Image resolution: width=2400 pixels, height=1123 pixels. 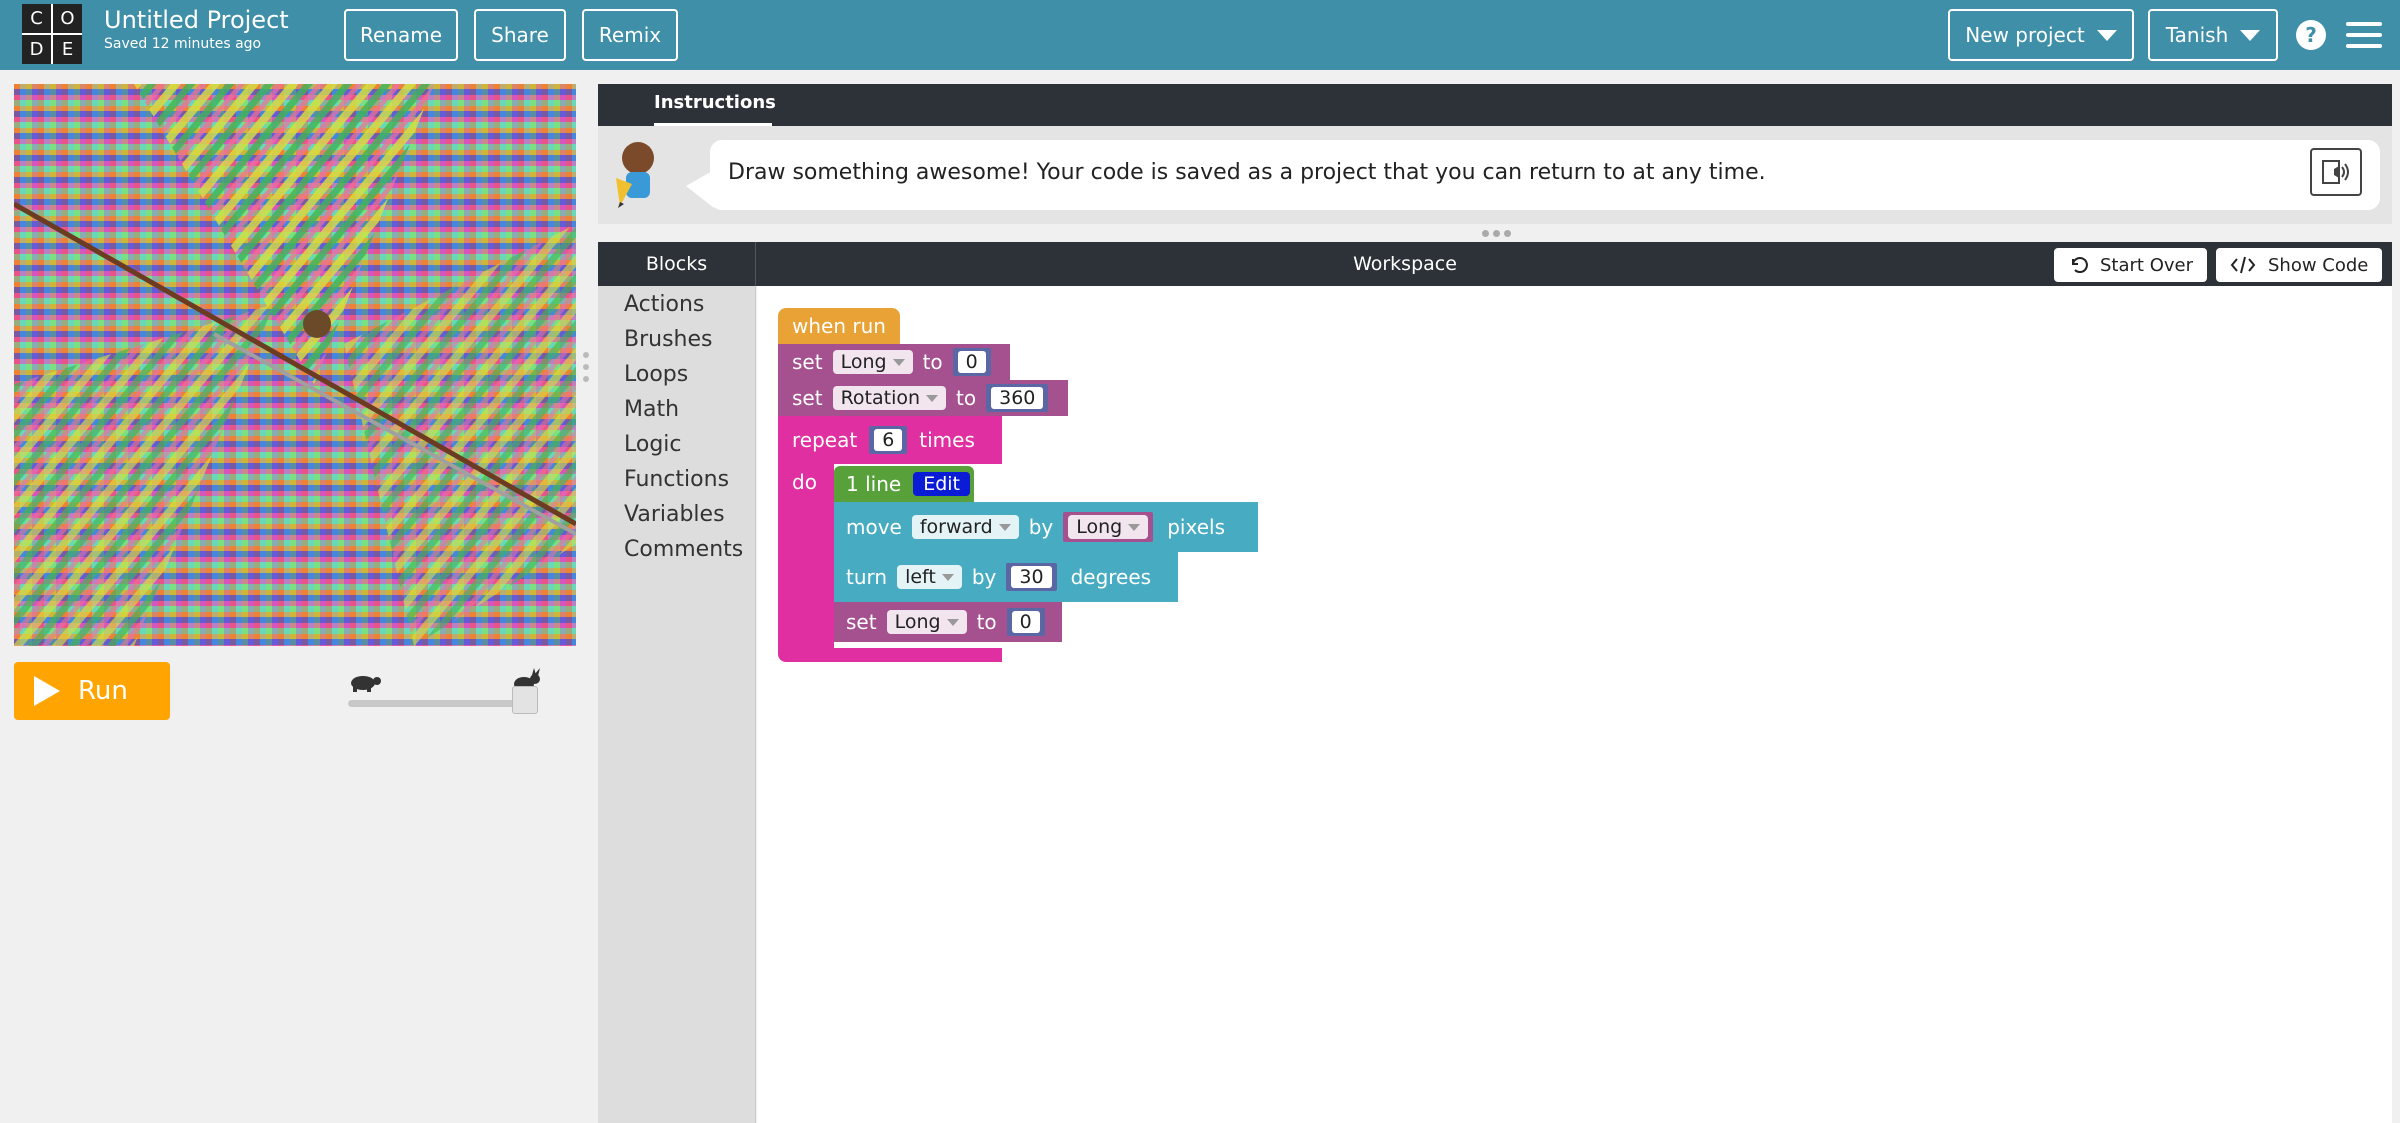 I want to click on start-over-button: Start Over, so click(x=2130, y=265).